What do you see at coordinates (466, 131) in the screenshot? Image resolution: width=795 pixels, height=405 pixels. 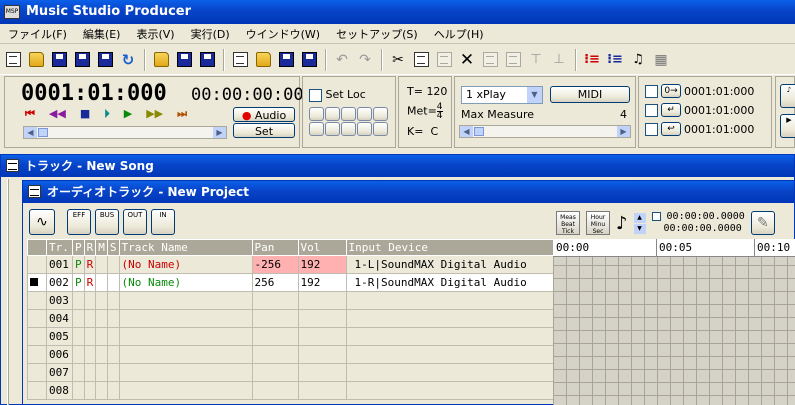 I see `scroll-left-icon: ◀` at bounding box center [466, 131].